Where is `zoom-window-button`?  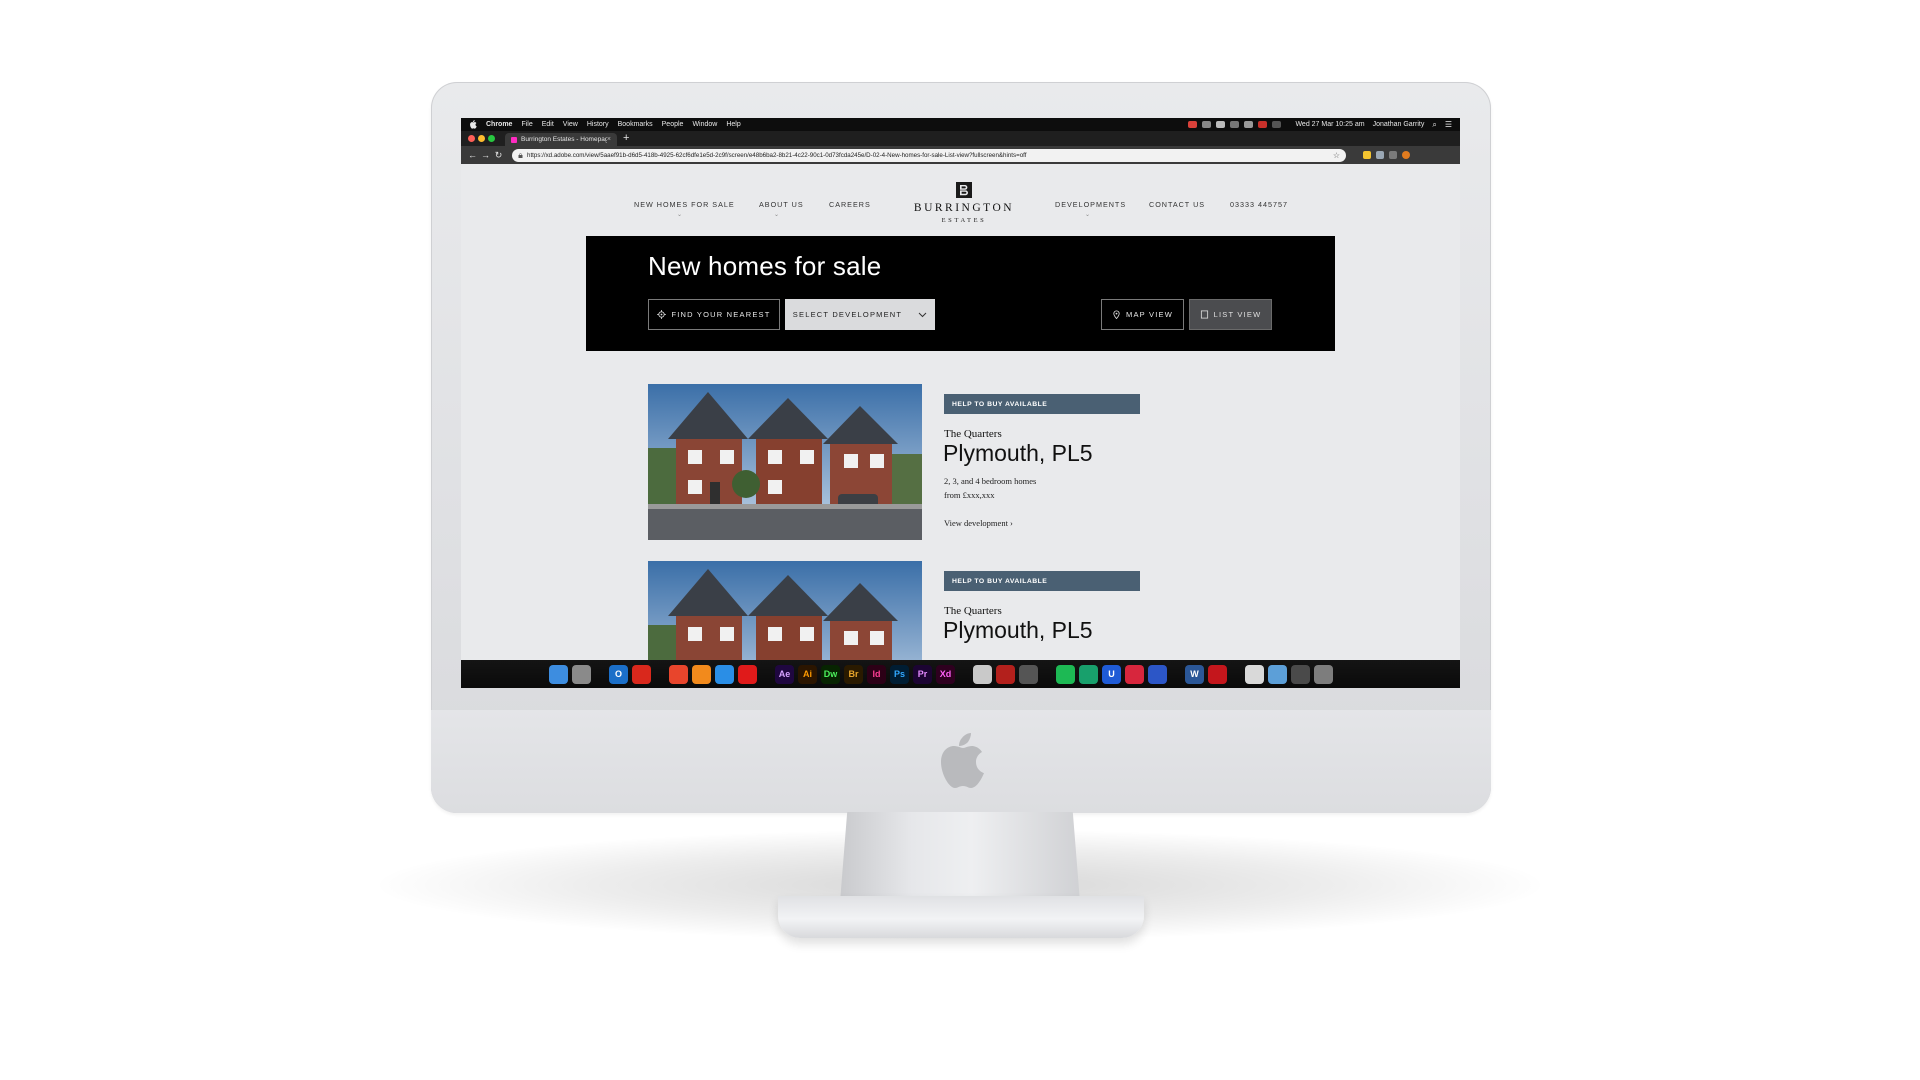
zoom-window-button is located at coordinates (491, 138).